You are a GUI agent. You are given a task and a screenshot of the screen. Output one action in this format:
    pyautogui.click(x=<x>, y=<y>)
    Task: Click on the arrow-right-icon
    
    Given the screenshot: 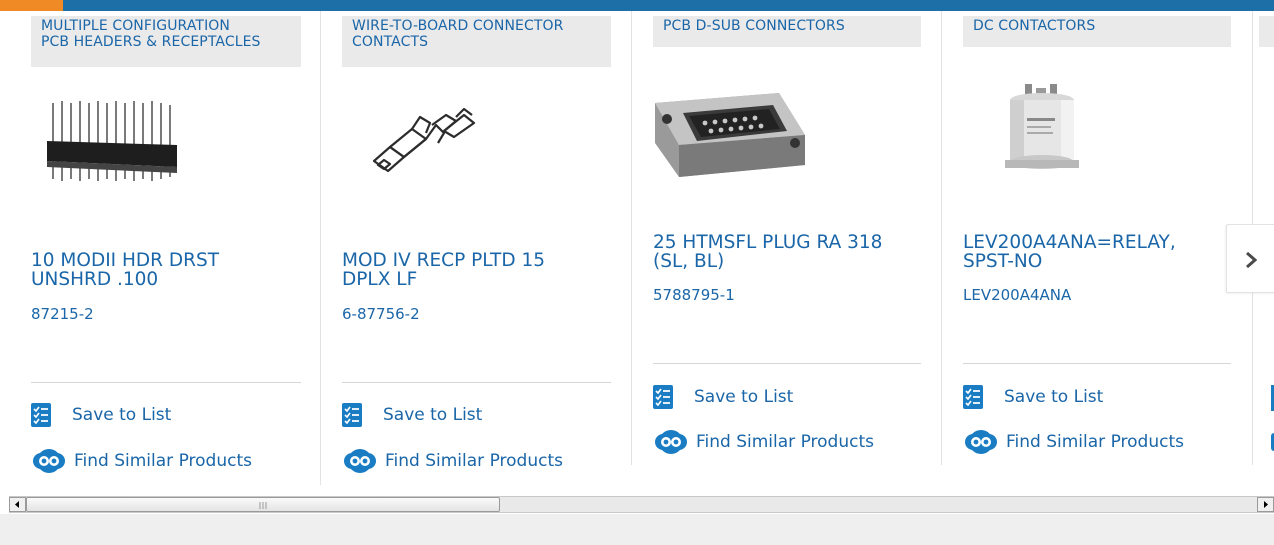 What is the action you would take?
    pyautogui.click(x=1266, y=504)
    